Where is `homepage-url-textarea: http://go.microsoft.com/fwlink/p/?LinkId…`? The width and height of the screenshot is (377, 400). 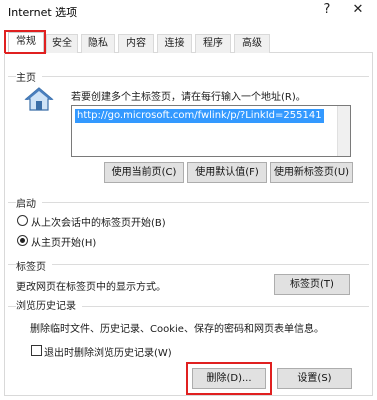 homepage-url-textarea: http://go.microsoft.com/fwlink/p/?LinkId… is located at coordinates (211, 131).